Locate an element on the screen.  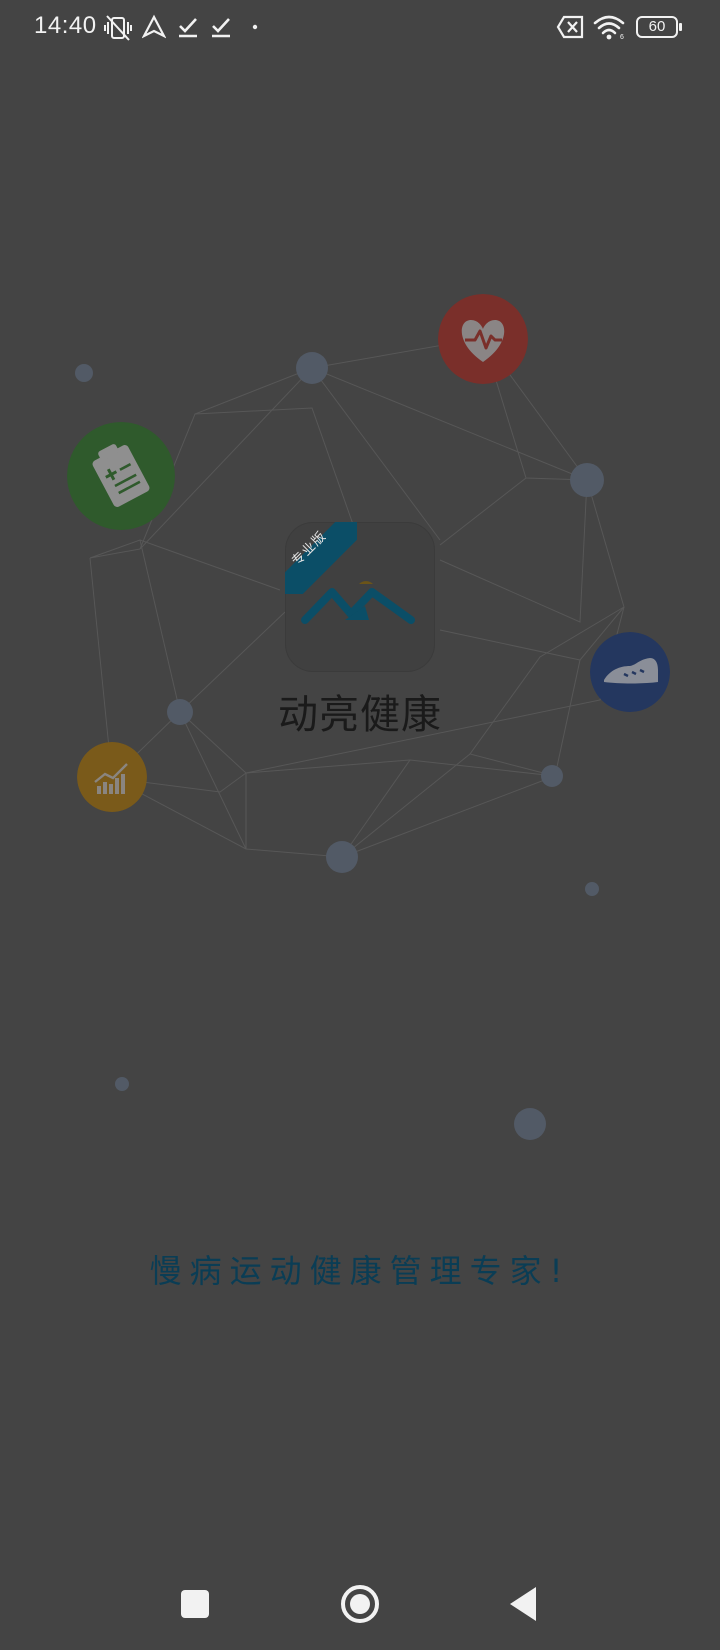
home-button is located at coordinates (360, 1605).